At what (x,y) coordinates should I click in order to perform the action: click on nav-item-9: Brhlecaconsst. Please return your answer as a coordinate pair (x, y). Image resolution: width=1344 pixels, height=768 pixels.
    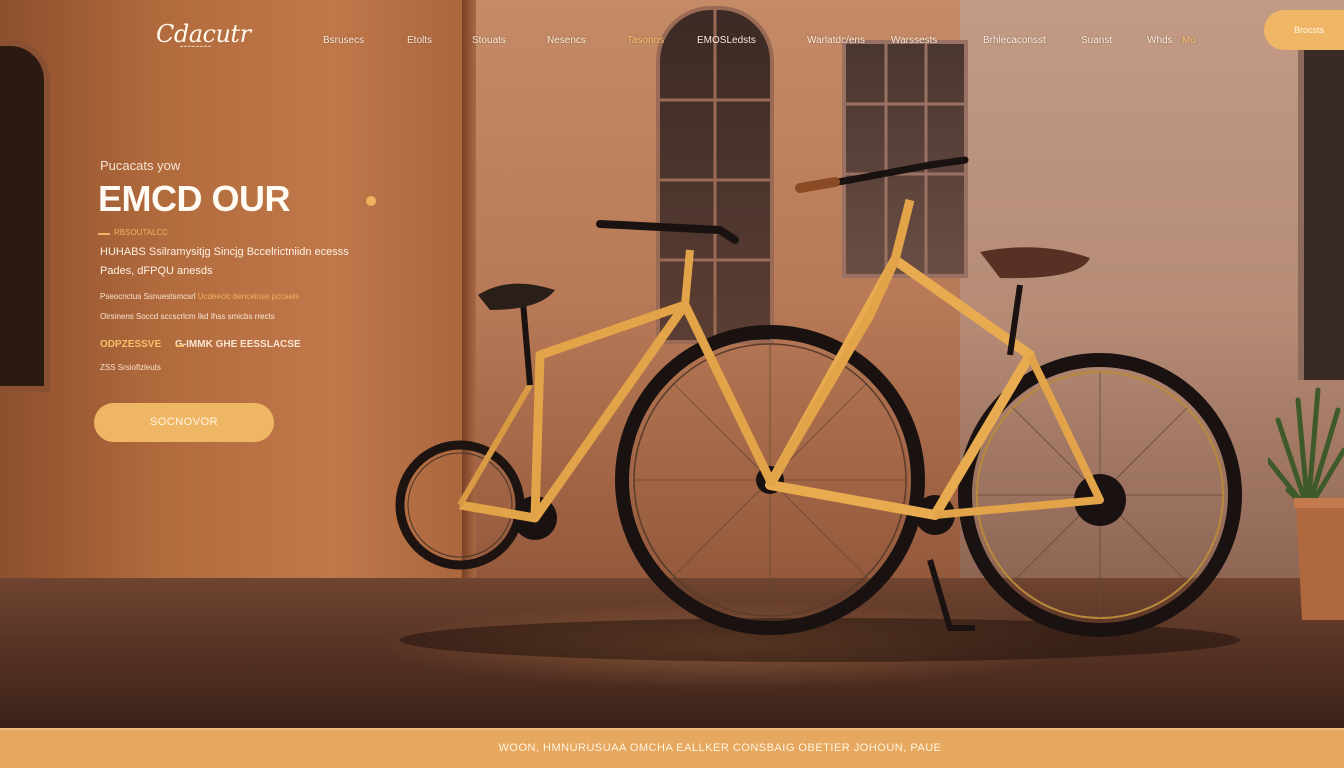
    Looking at the image, I should click on (1014, 40).